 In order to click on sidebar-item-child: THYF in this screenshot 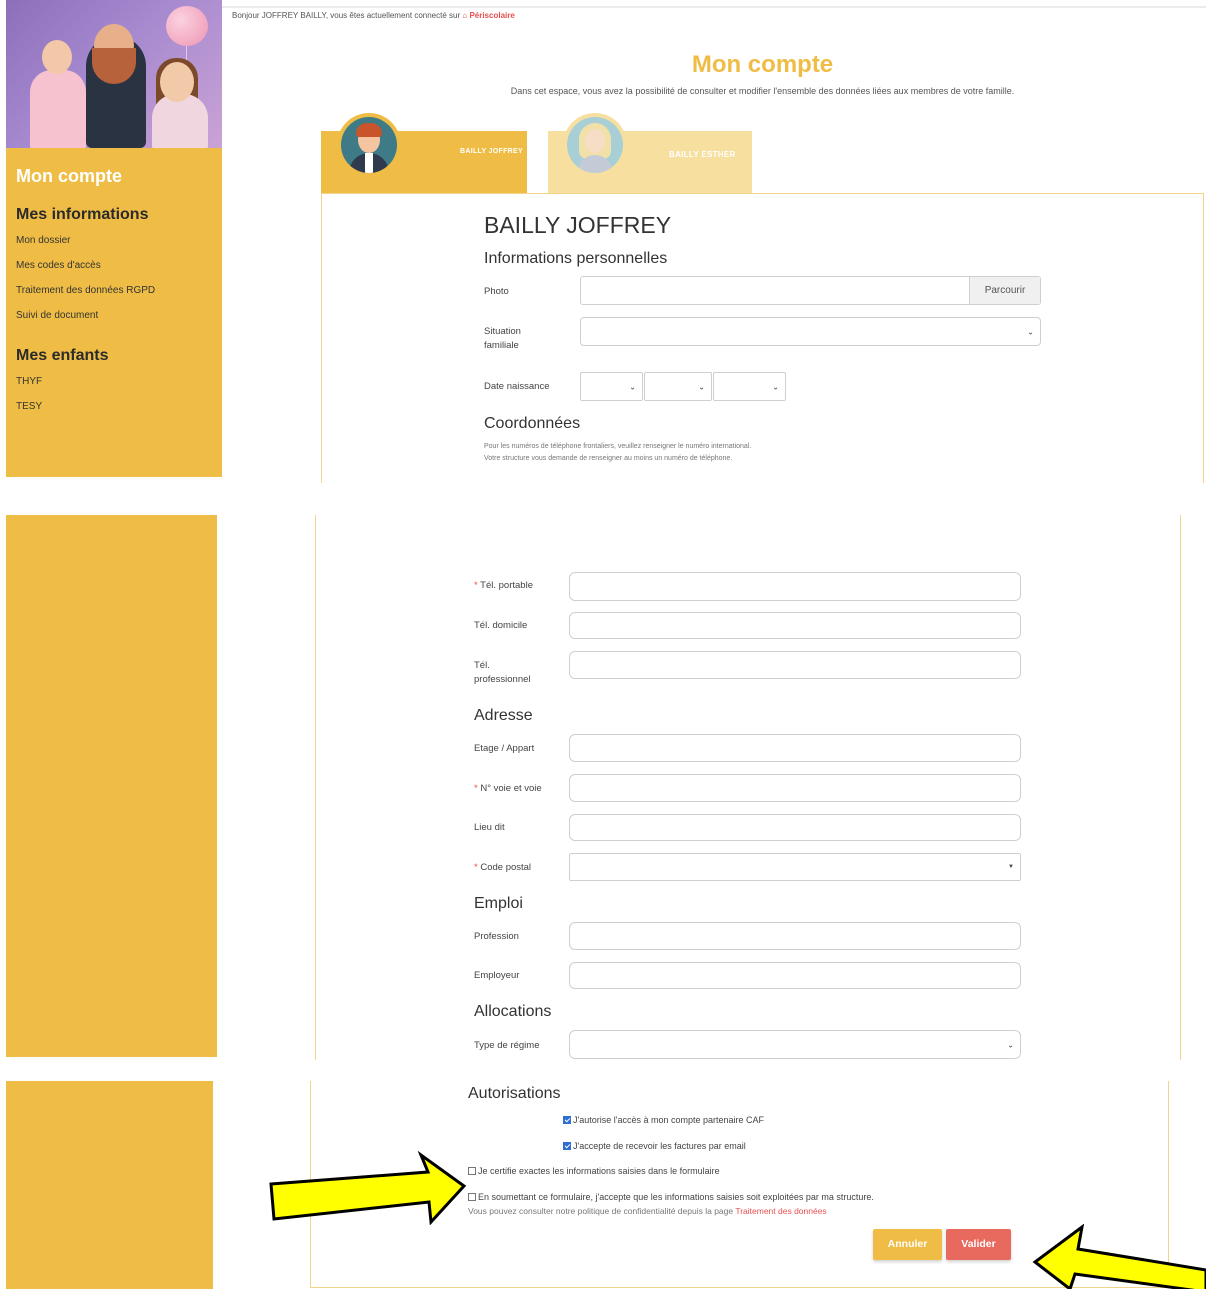, I will do `click(29, 381)`.